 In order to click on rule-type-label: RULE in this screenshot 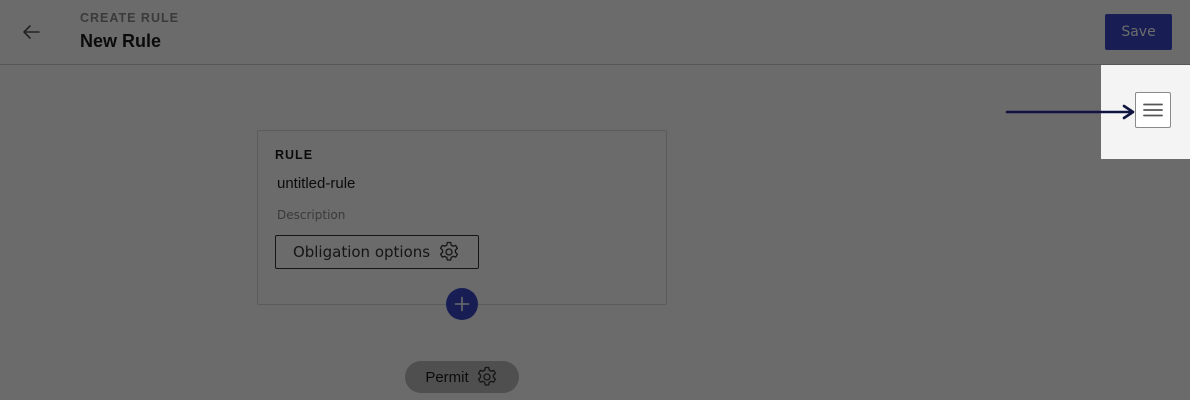, I will do `click(294, 155)`.